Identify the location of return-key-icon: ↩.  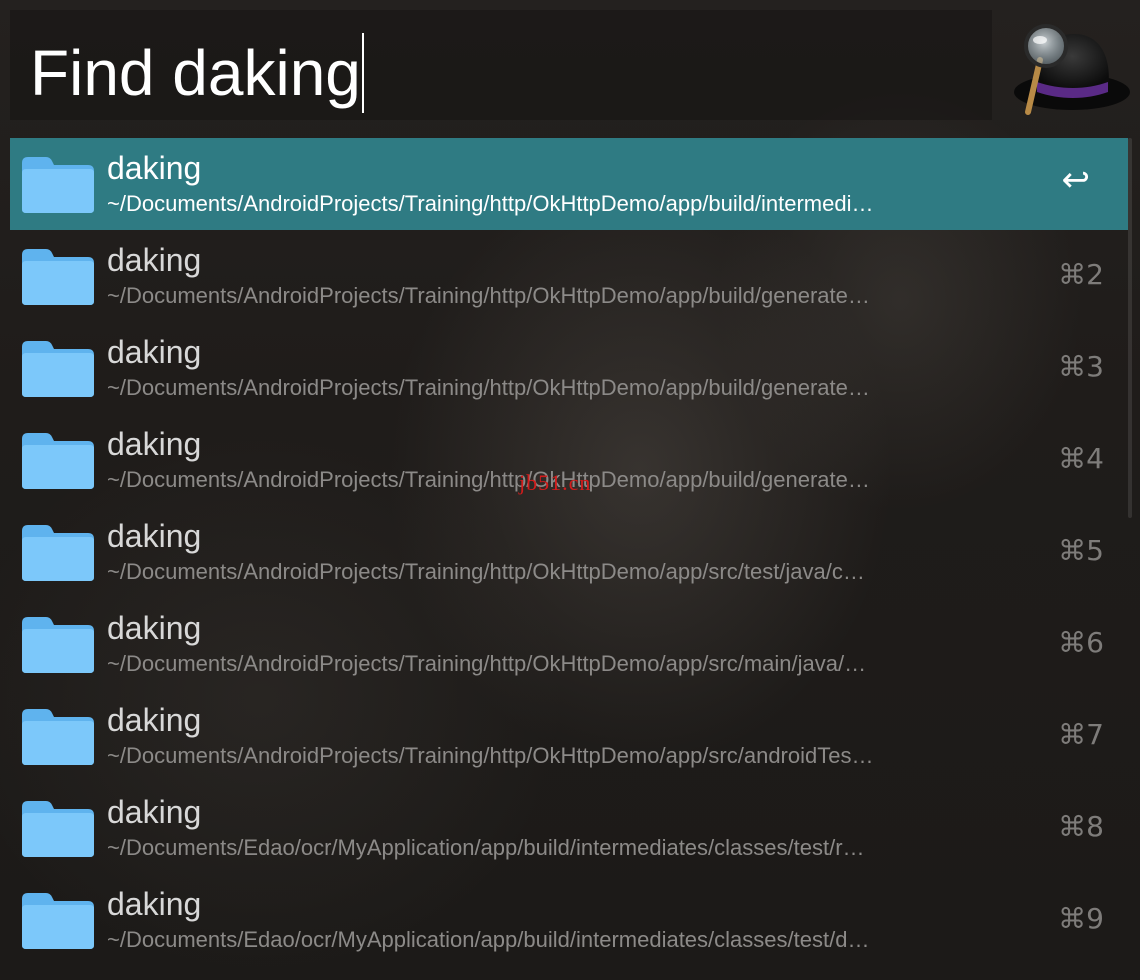
(1076, 180).